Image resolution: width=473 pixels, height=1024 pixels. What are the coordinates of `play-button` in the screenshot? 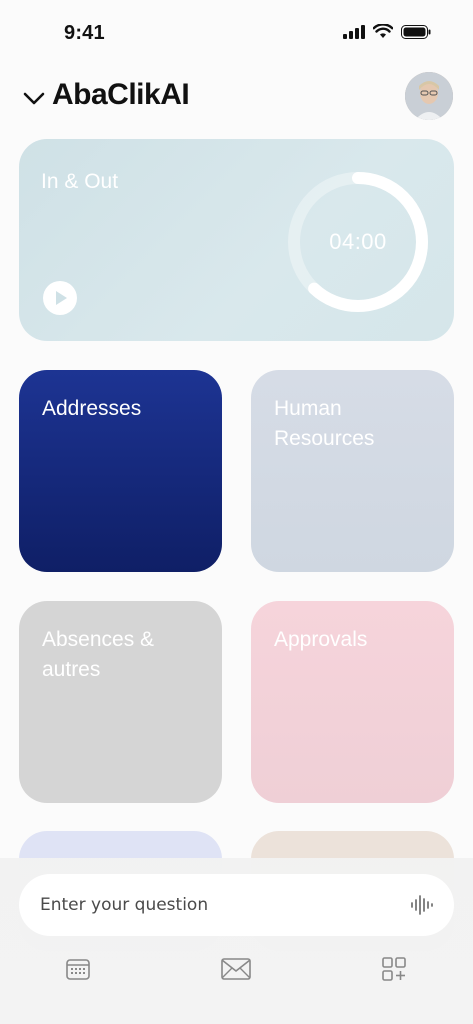 It's located at (60, 298).